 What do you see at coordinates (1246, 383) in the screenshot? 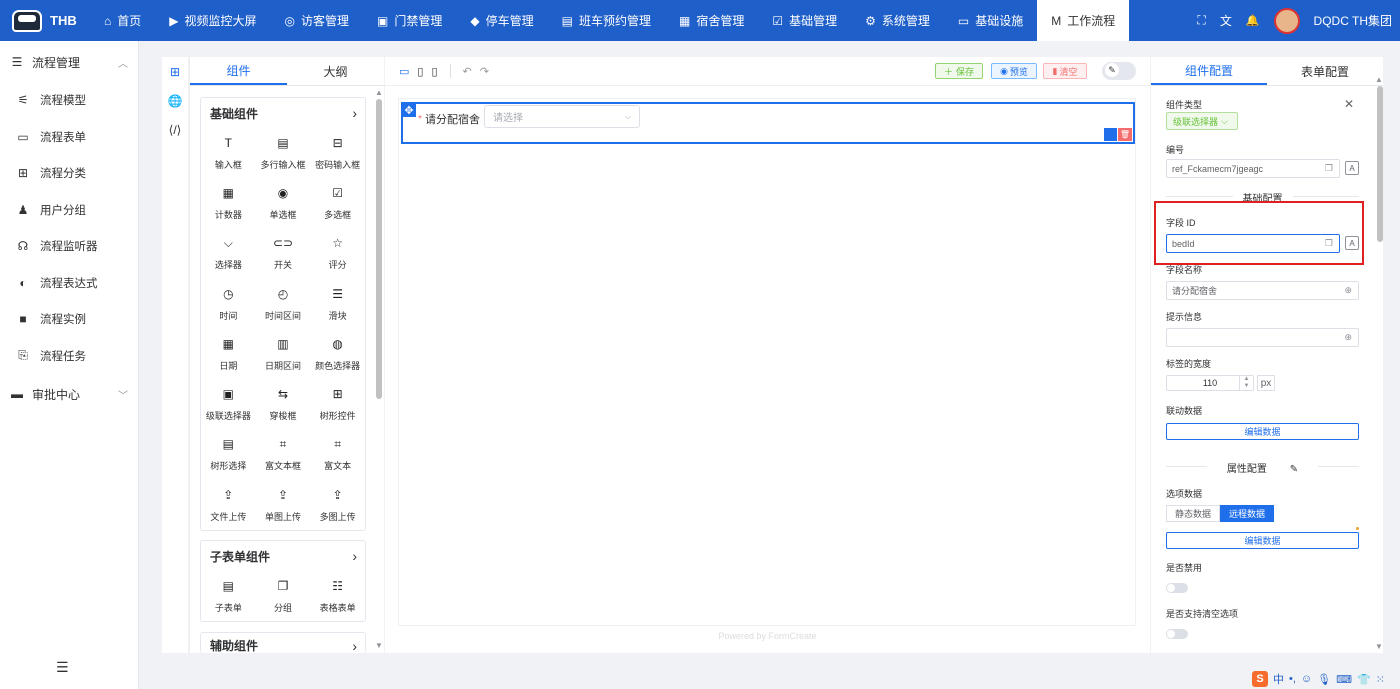
I see `number-stepper: ▲ ▼` at bounding box center [1246, 383].